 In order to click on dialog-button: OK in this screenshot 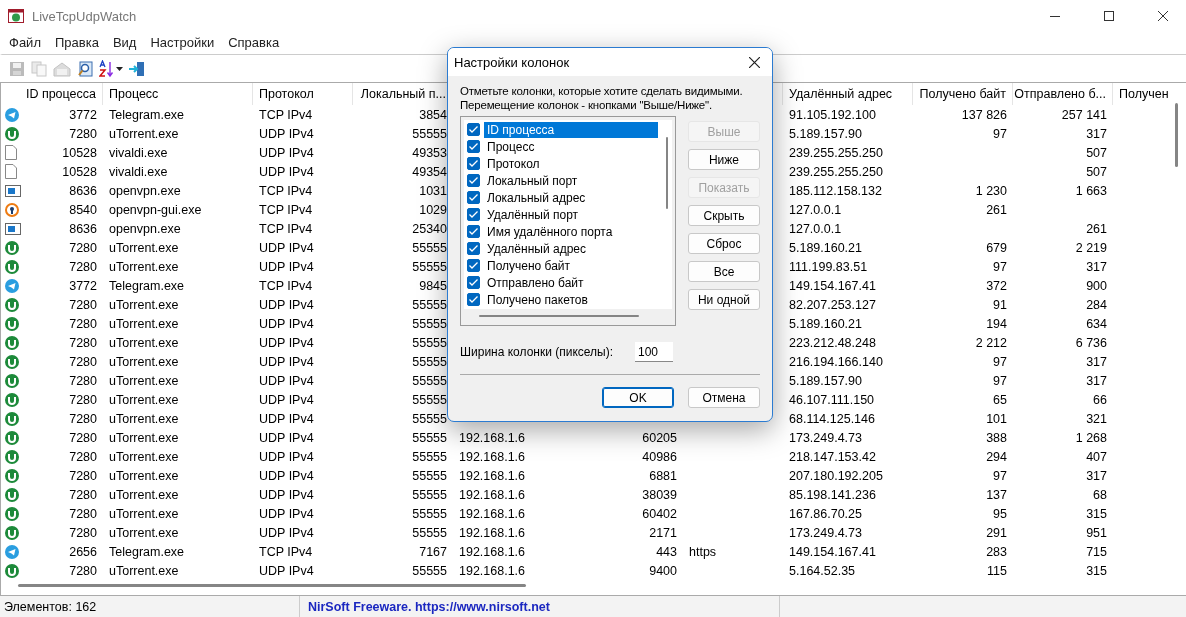, I will do `click(638, 397)`.